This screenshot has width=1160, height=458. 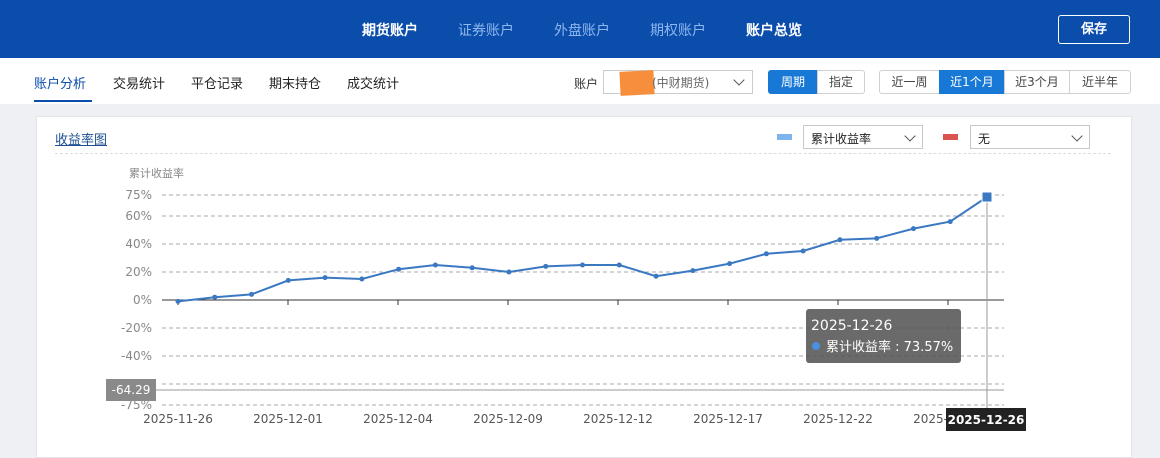 I want to click on series-color-swatch, so click(x=784, y=137).